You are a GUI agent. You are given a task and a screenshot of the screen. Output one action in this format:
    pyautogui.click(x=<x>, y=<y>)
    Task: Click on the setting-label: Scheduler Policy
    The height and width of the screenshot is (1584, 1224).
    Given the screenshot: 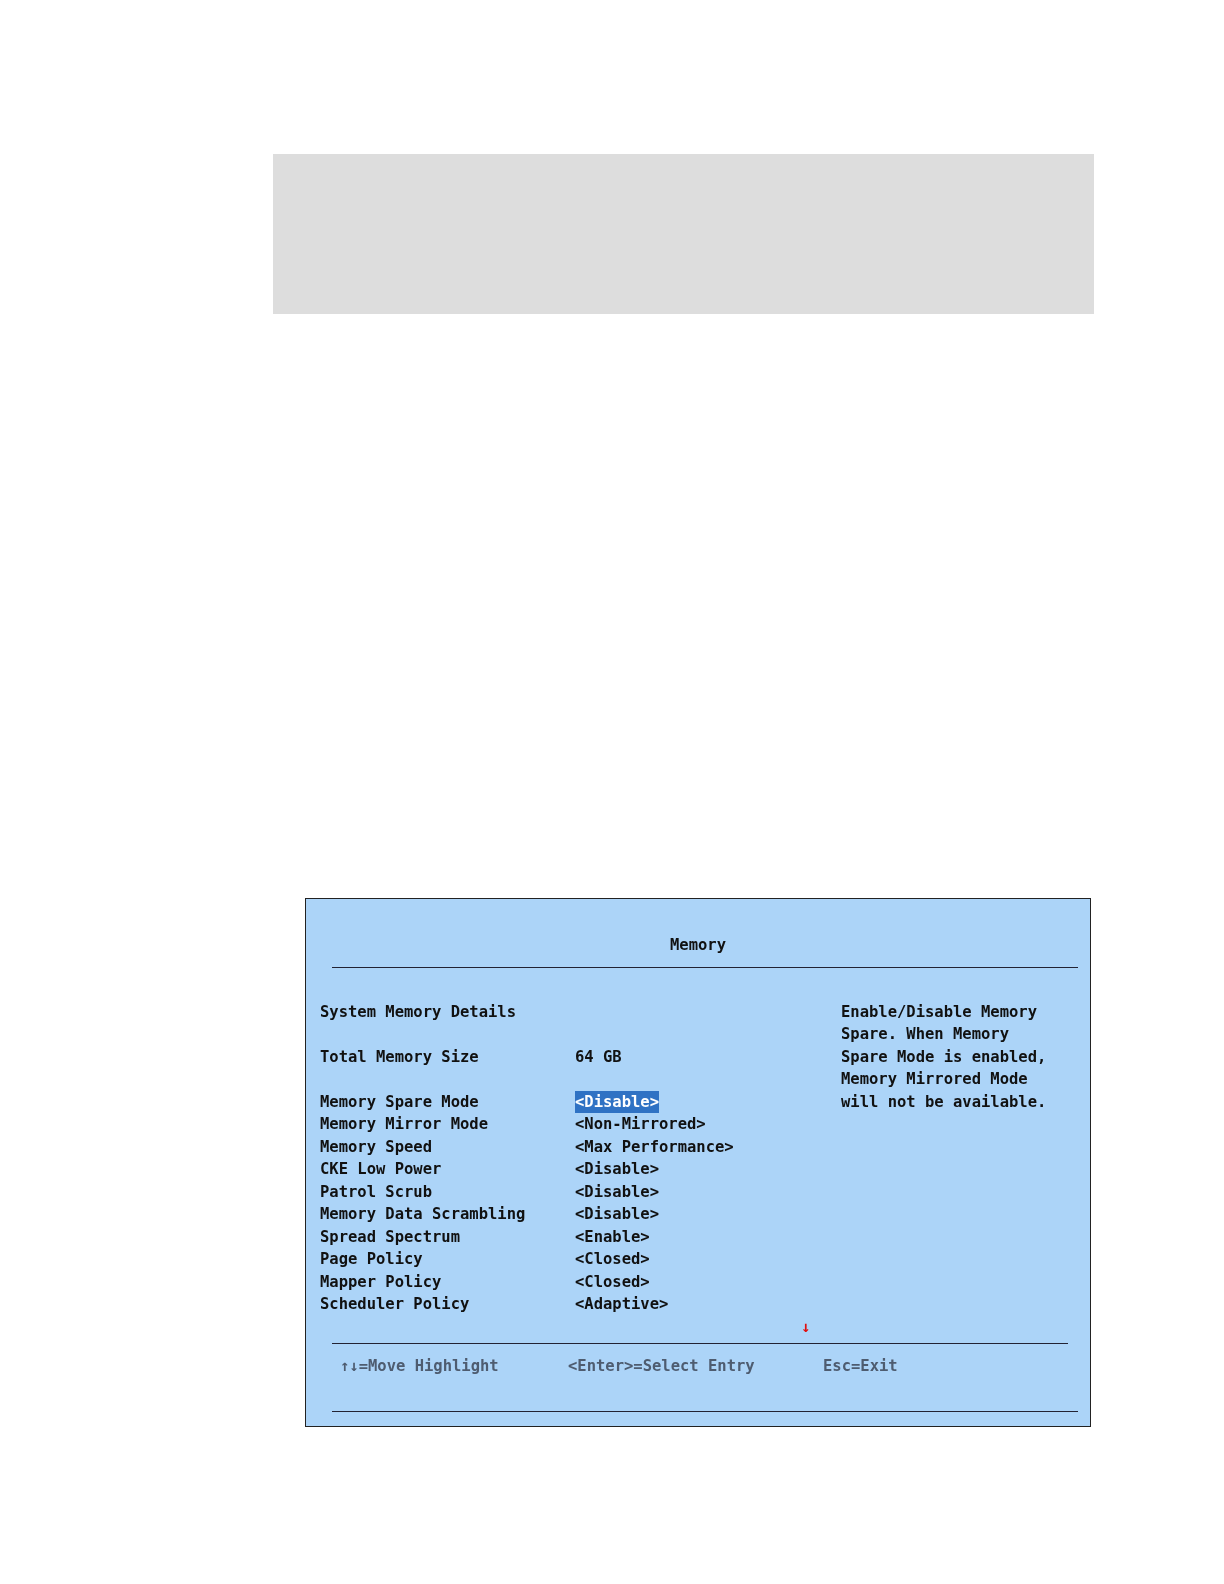 What is the action you would take?
    pyautogui.click(x=395, y=1304)
    